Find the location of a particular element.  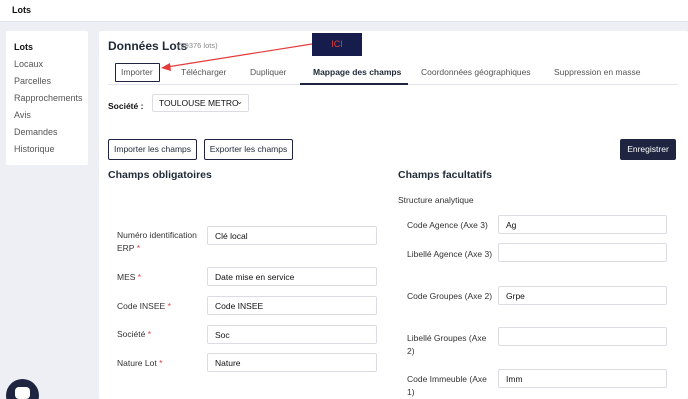

optional-fields-title: Champs facultatifs is located at coordinates (445, 175).